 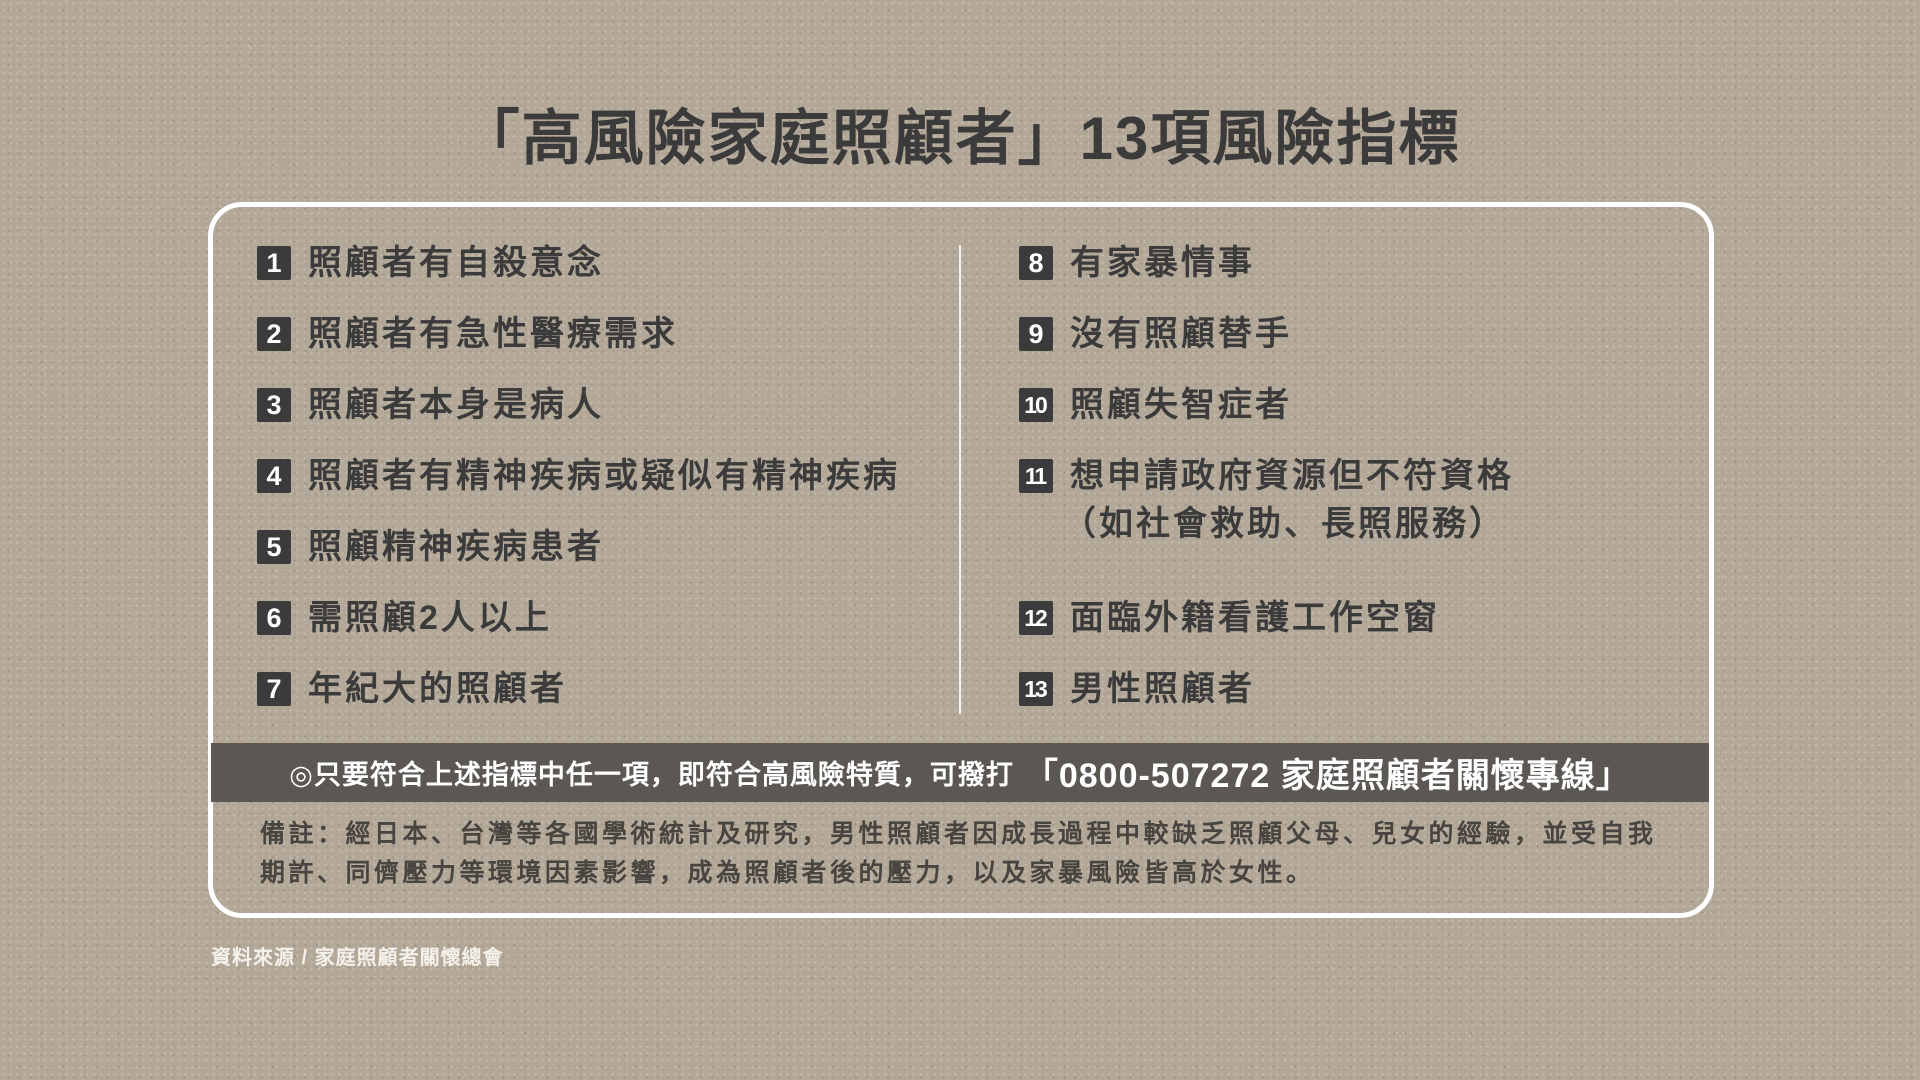 What do you see at coordinates (960, 138) in the screenshot?
I see `page-title: 「高風險家庭照顧者」13項風險指標` at bounding box center [960, 138].